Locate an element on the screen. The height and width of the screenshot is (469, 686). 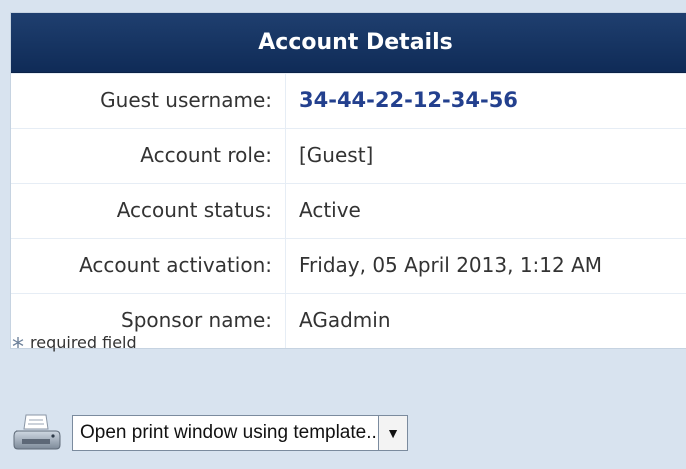
panel-title: Account Details is located at coordinates (348, 43).